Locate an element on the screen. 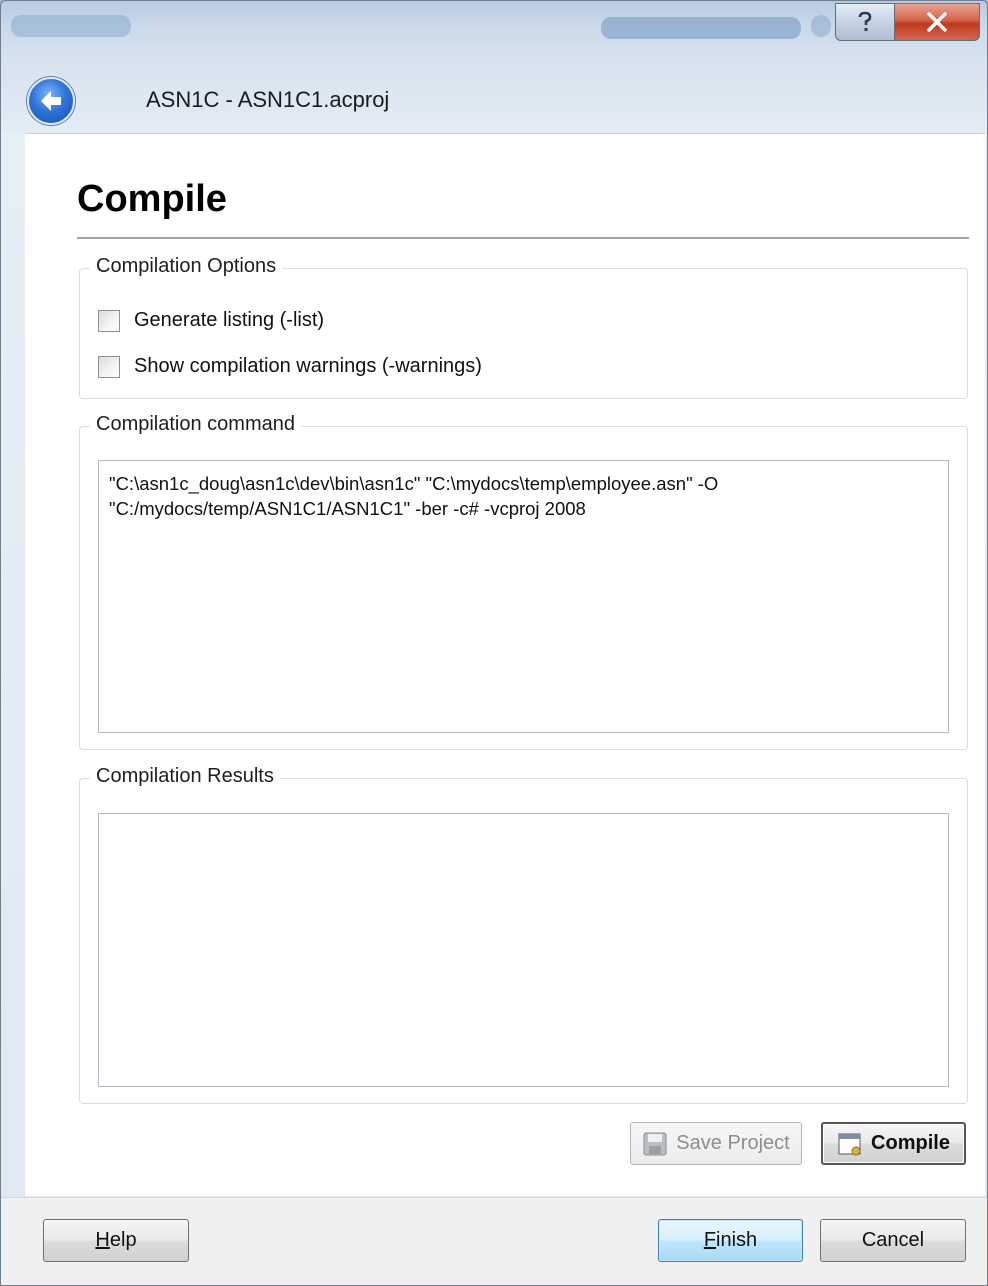  compilation-results-label: Compilation Results is located at coordinates (185, 776).